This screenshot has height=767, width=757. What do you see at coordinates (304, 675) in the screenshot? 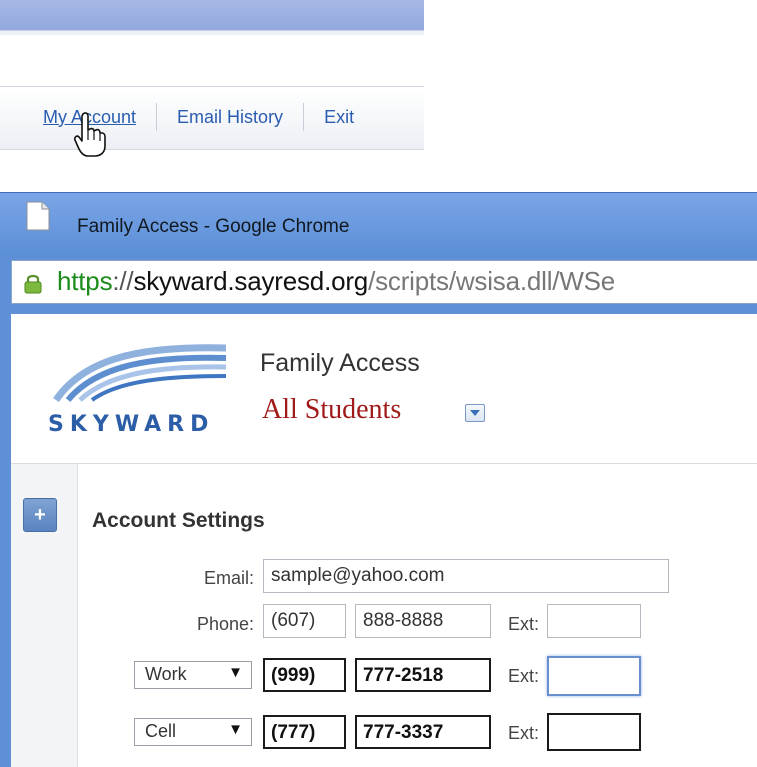
I see `work-area-field: (999)` at bounding box center [304, 675].